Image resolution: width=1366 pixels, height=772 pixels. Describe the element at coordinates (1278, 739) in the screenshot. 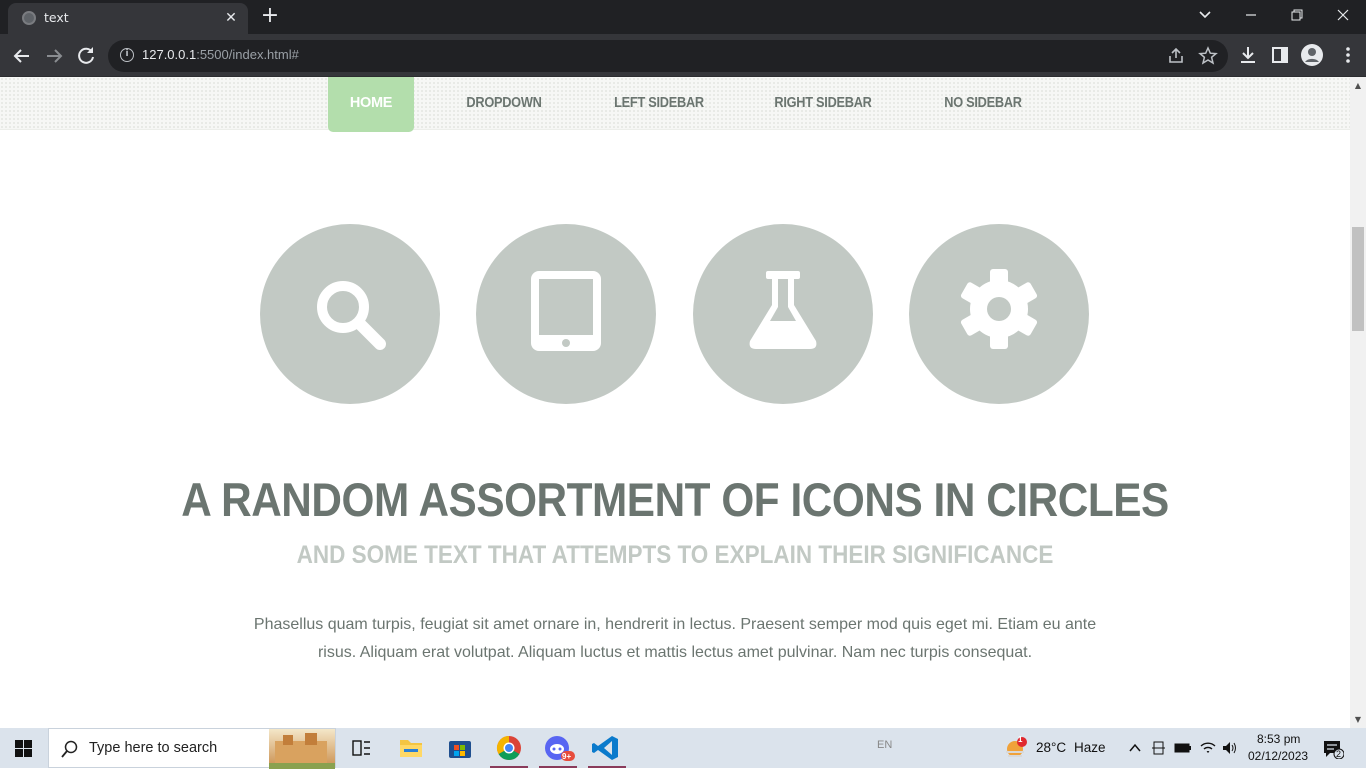

I see `clock-time: 8:53 pm` at that location.